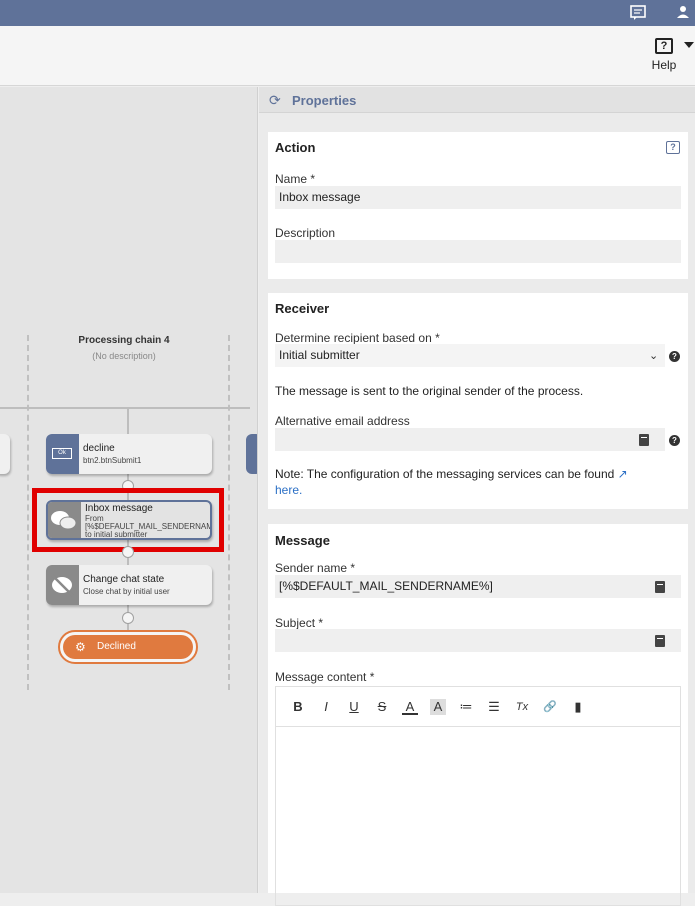  What do you see at coordinates (410, 707) in the screenshot?
I see `text-color-icon: A` at bounding box center [410, 707].